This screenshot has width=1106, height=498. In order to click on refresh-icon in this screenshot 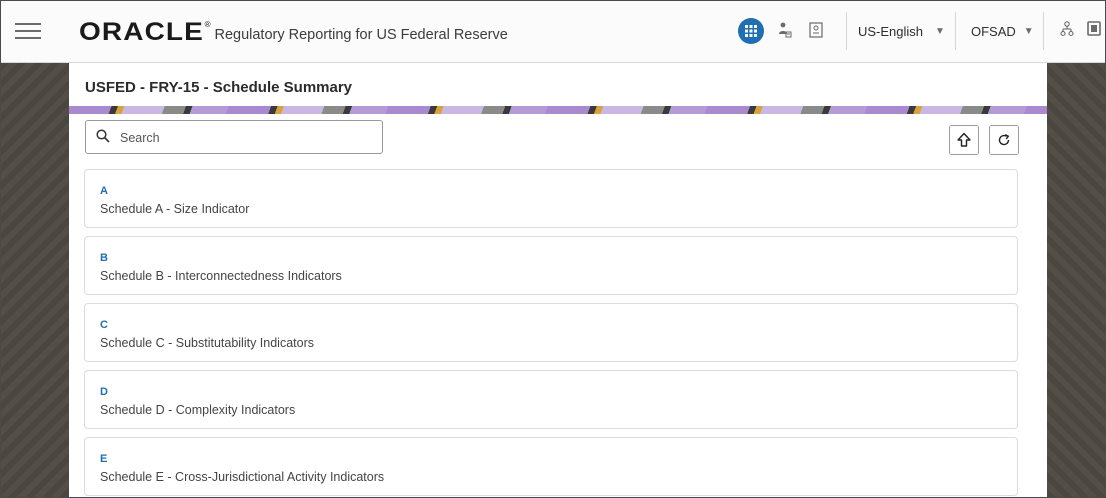, I will do `click(1004, 139)`.